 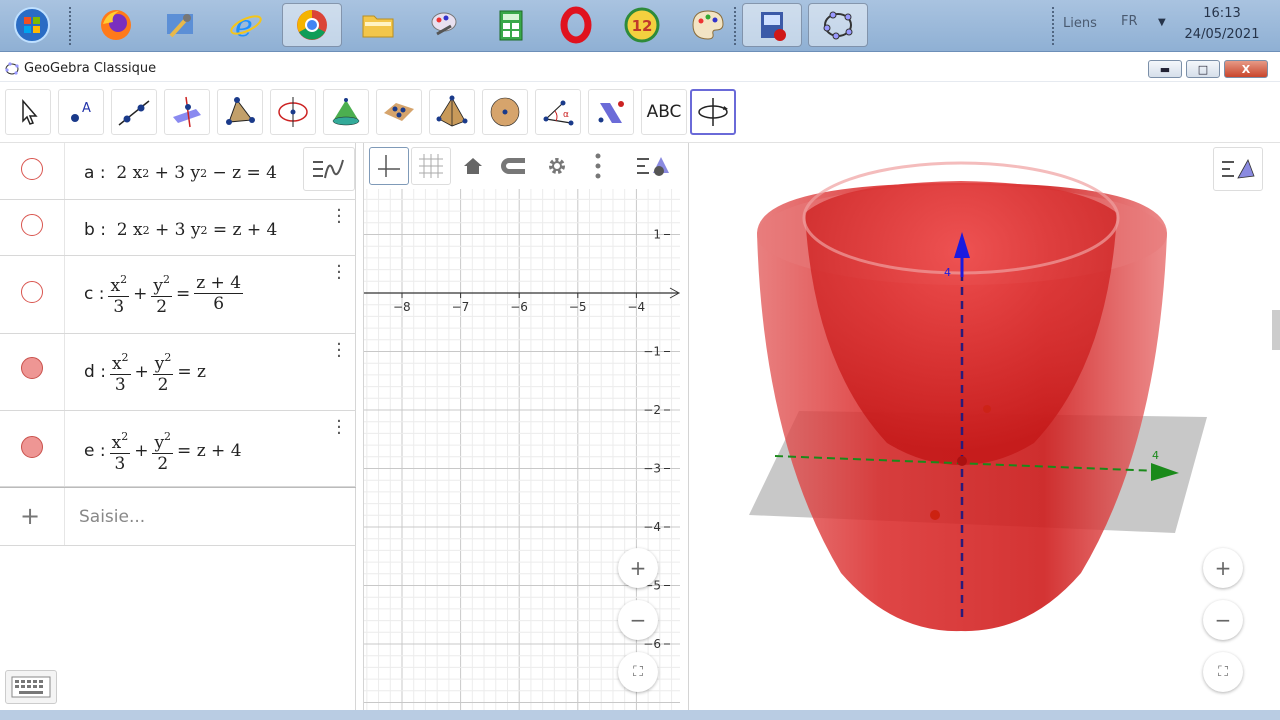 What do you see at coordinates (90, 68) in the screenshot?
I see `window-title: GeoGebra Classique` at bounding box center [90, 68].